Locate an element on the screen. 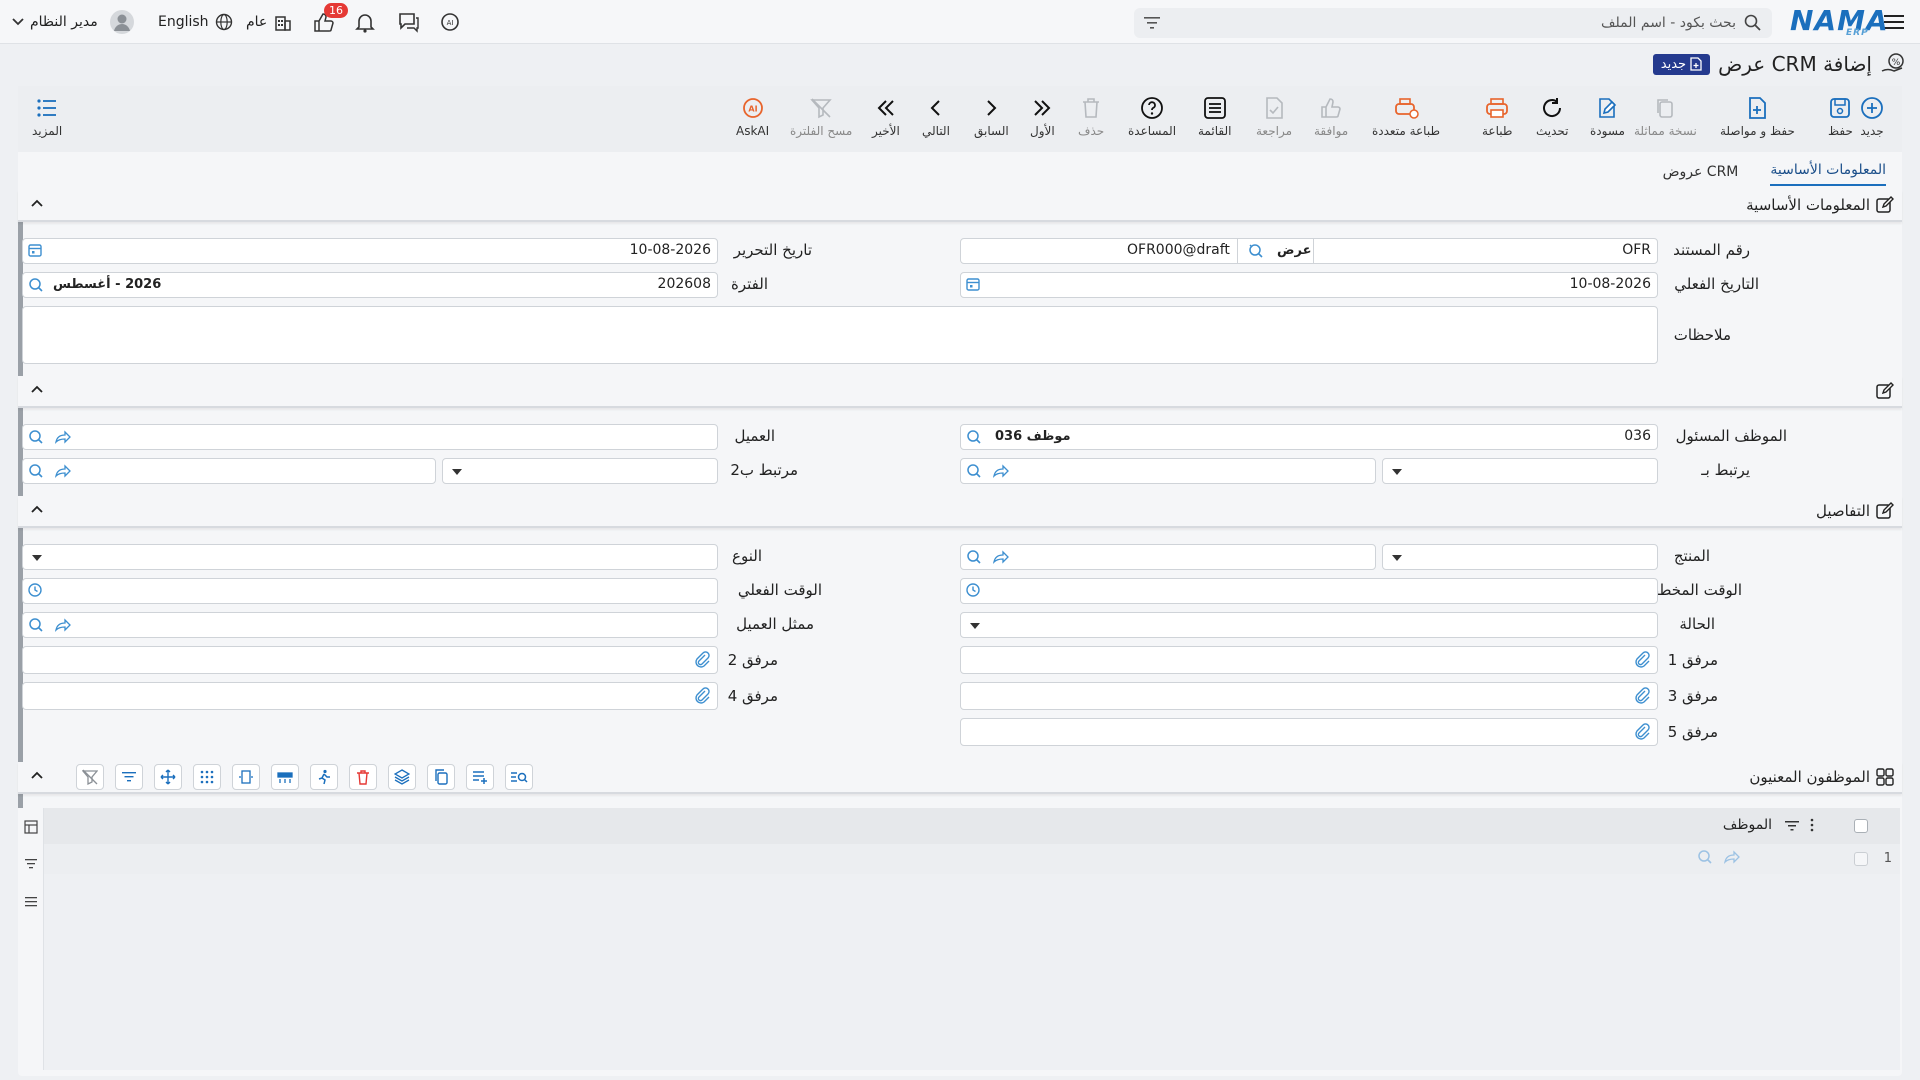 The image size is (1920, 1080). scope-selector: عام is located at coordinates (269, 22).